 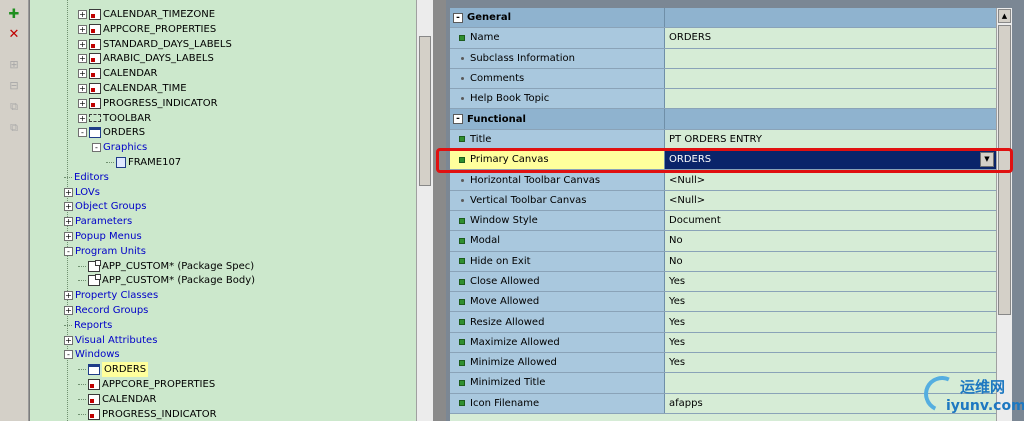 I want to click on property-row: Hide on Exit No, so click(x=723, y=261).